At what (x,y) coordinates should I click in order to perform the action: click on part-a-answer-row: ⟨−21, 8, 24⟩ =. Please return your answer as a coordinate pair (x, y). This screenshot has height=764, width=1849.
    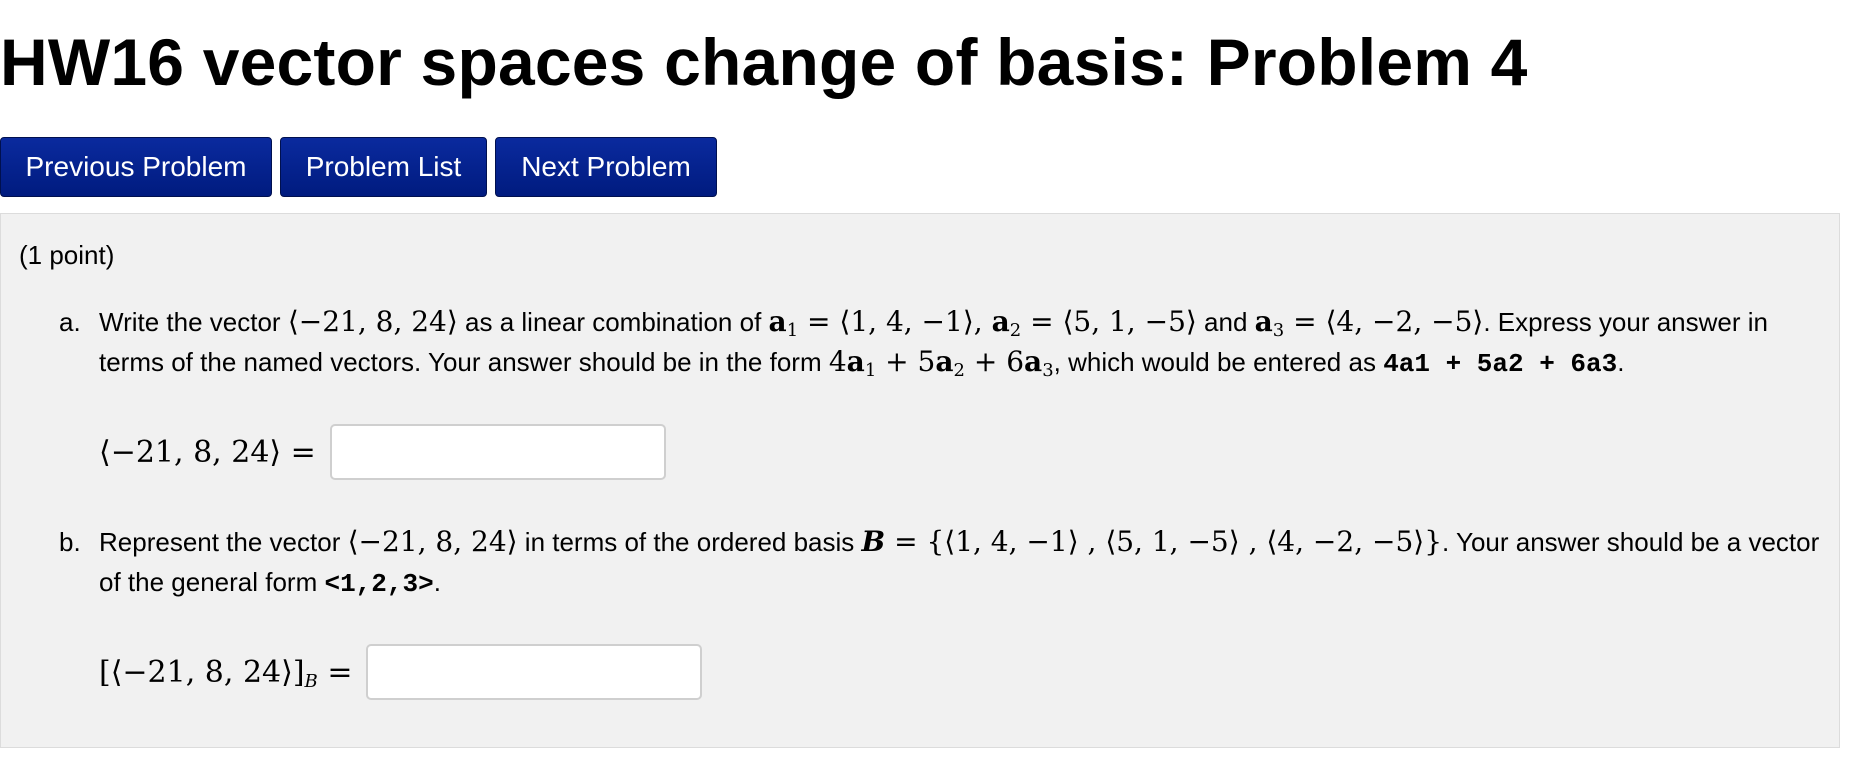
    Looking at the image, I should click on (382, 452).